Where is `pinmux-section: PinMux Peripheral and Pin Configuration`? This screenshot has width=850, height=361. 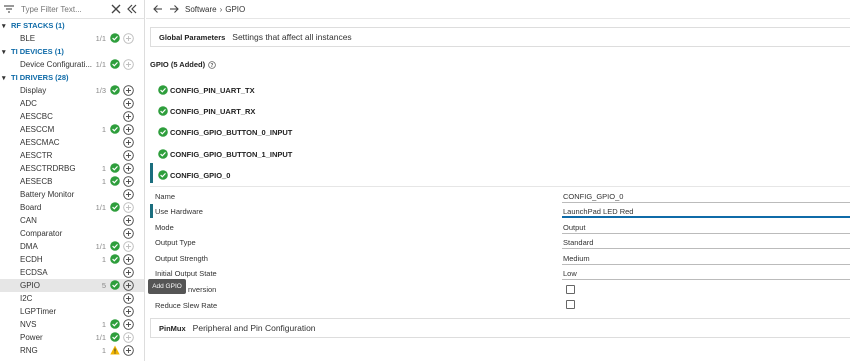 pinmux-section: PinMux Peripheral and Pin Configuration is located at coordinates (500, 328).